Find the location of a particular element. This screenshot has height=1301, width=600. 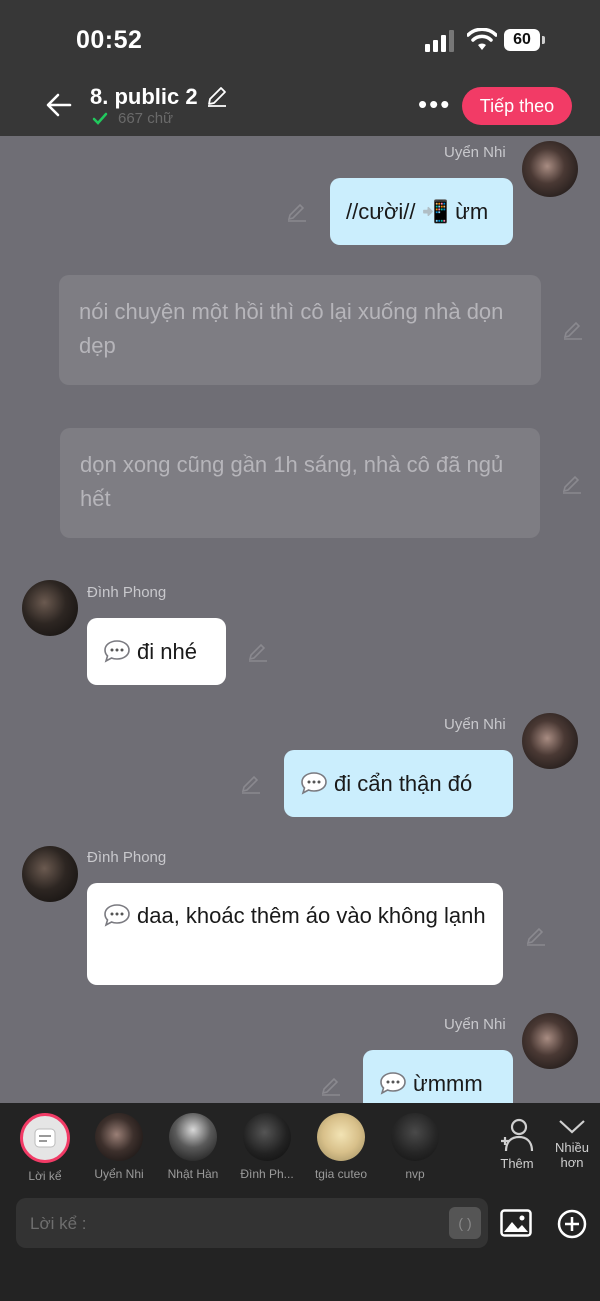

status-bar: 00:52 60 is located at coordinates (300, 40).